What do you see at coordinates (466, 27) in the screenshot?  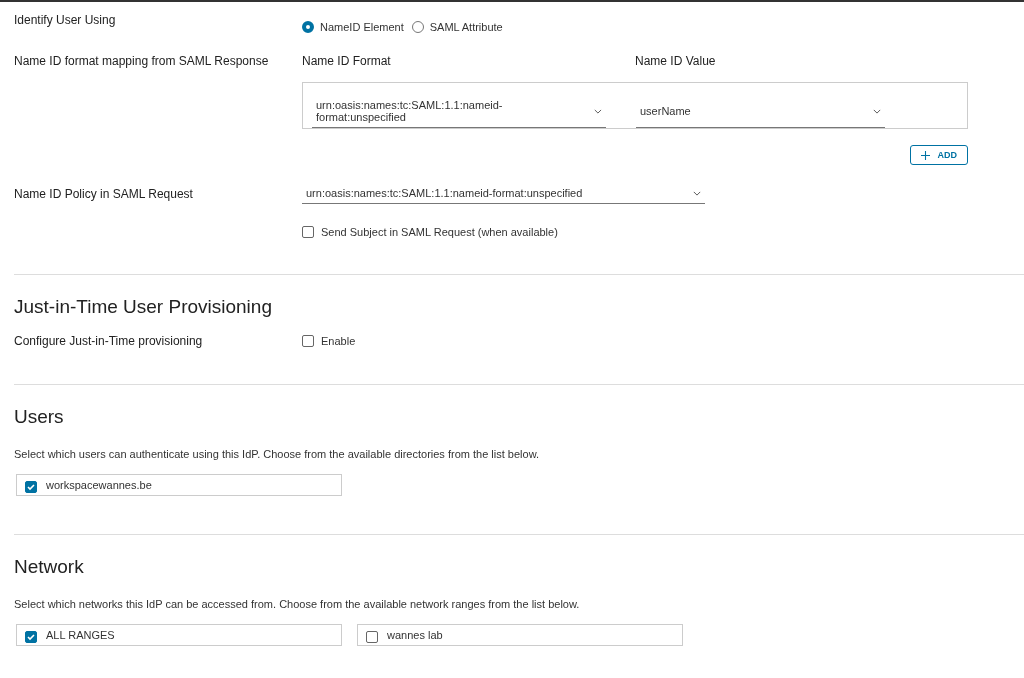 I see `radio-label: SAML Attribute` at bounding box center [466, 27].